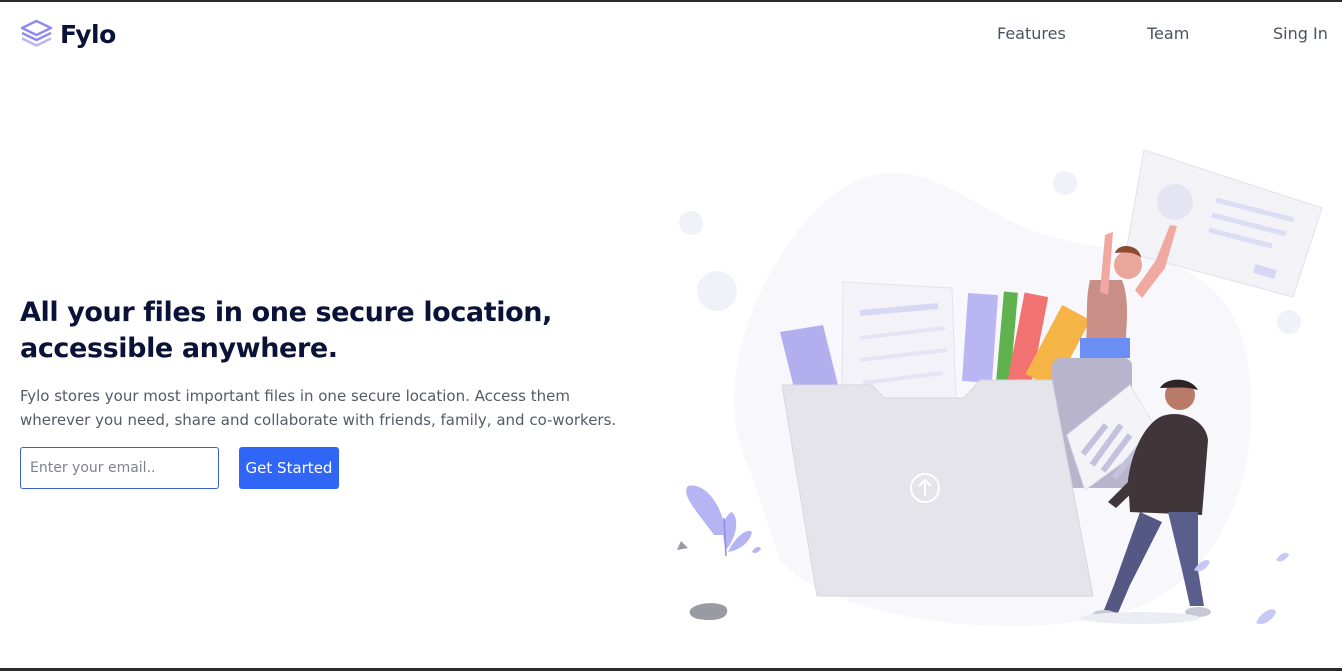 This screenshot has width=1342, height=671. I want to click on ground-shadow, so click(1140, 618).